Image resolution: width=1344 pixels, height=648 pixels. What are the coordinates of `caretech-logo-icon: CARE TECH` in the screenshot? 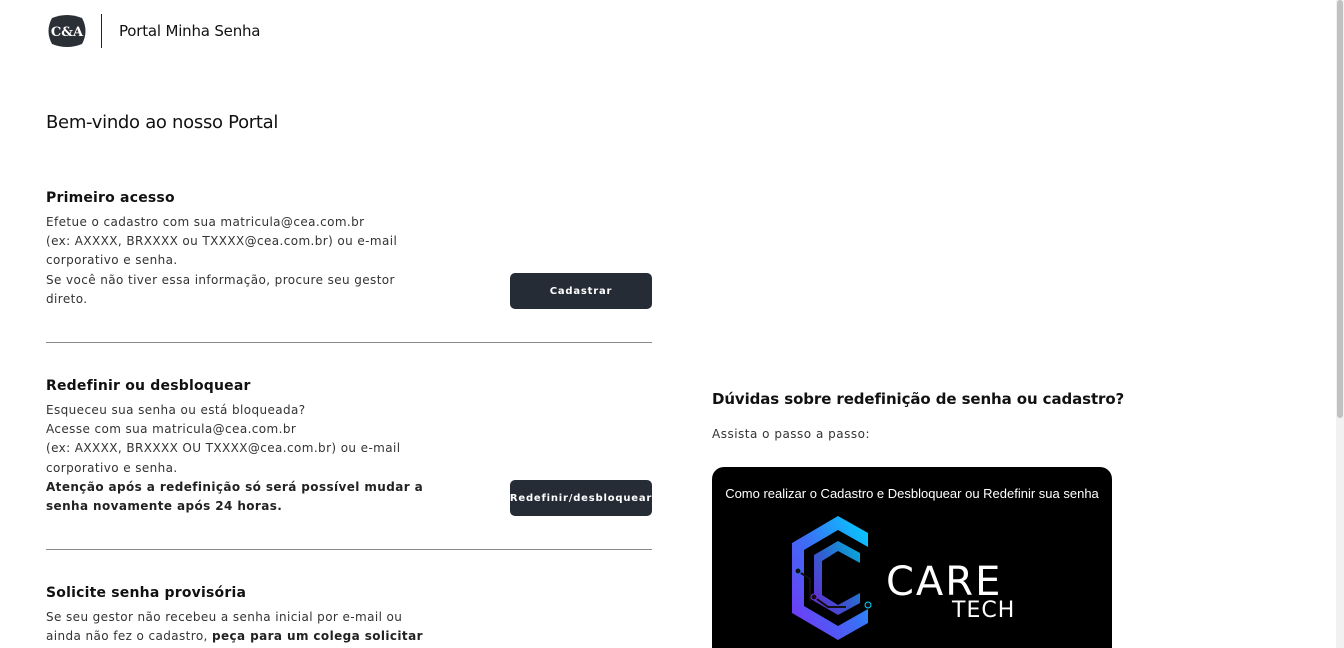 It's located at (903, 578).